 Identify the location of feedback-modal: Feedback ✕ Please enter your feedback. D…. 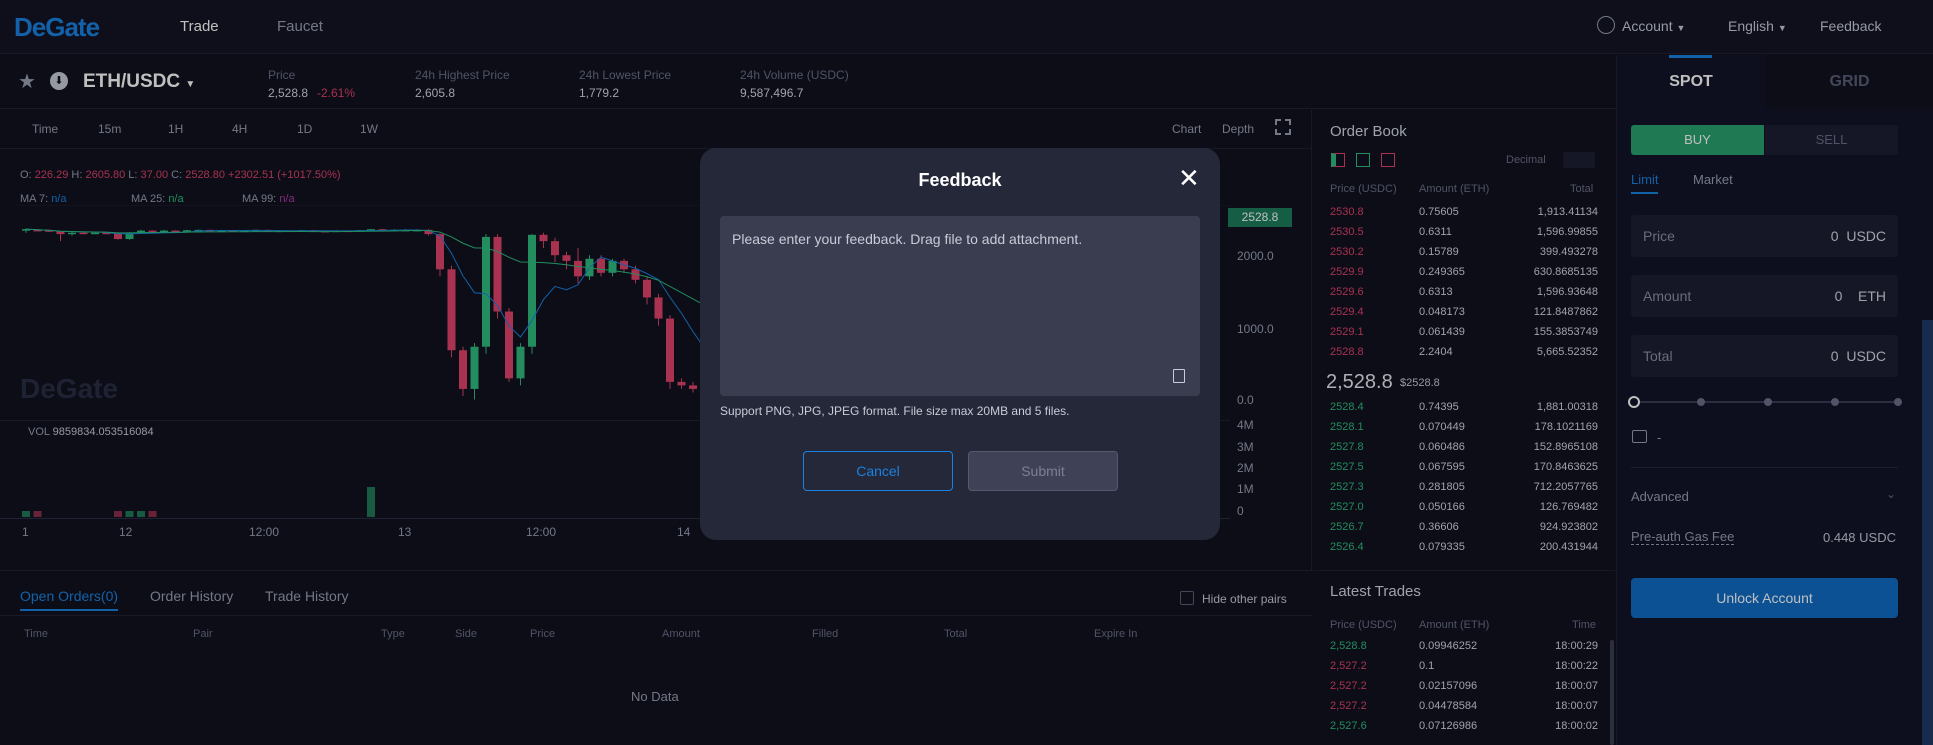
(960, 344).